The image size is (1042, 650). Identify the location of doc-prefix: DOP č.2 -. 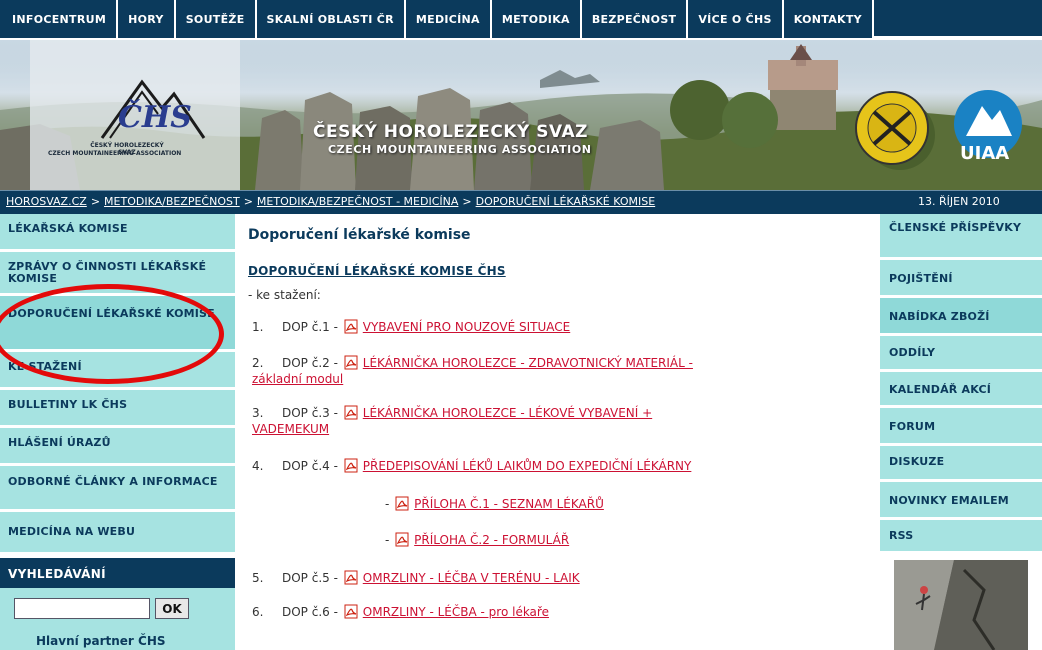
(310, 363).